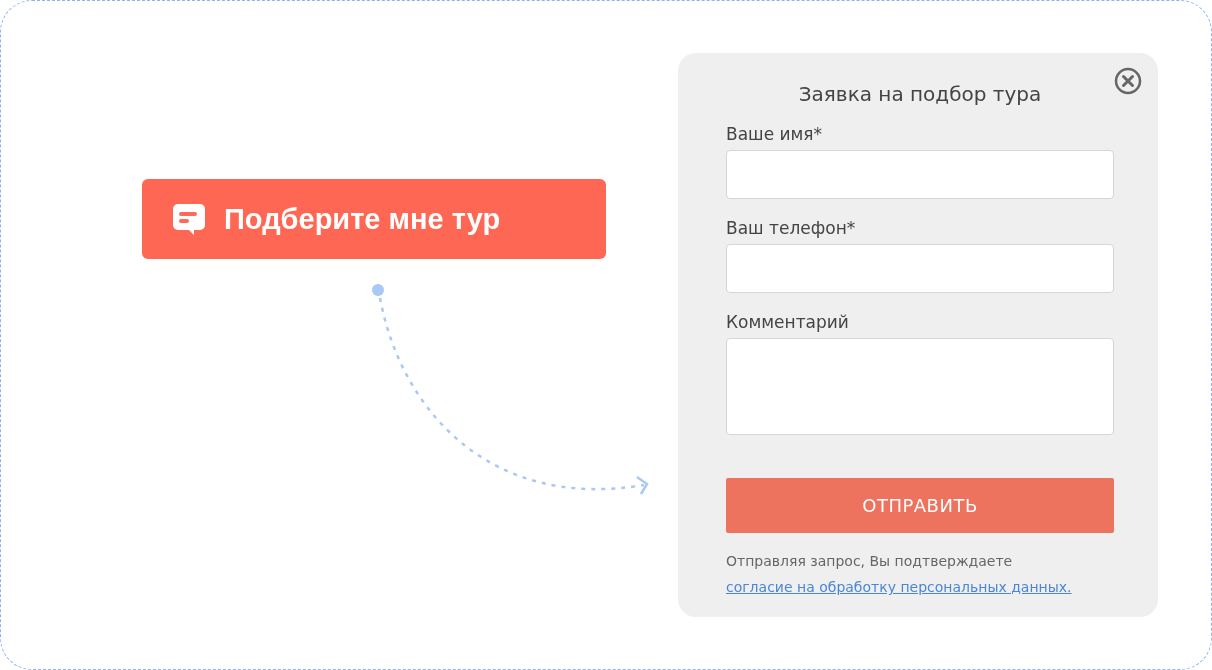 The image size is (1212, 670). Describe the element at coordinates (920, 505) in the screenshot. I see `submit-button: ОТПРАВИТЬ` at that location.